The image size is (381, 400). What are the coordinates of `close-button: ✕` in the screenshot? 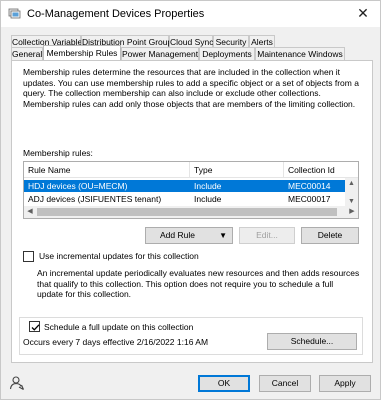 It's located at (363, 14).